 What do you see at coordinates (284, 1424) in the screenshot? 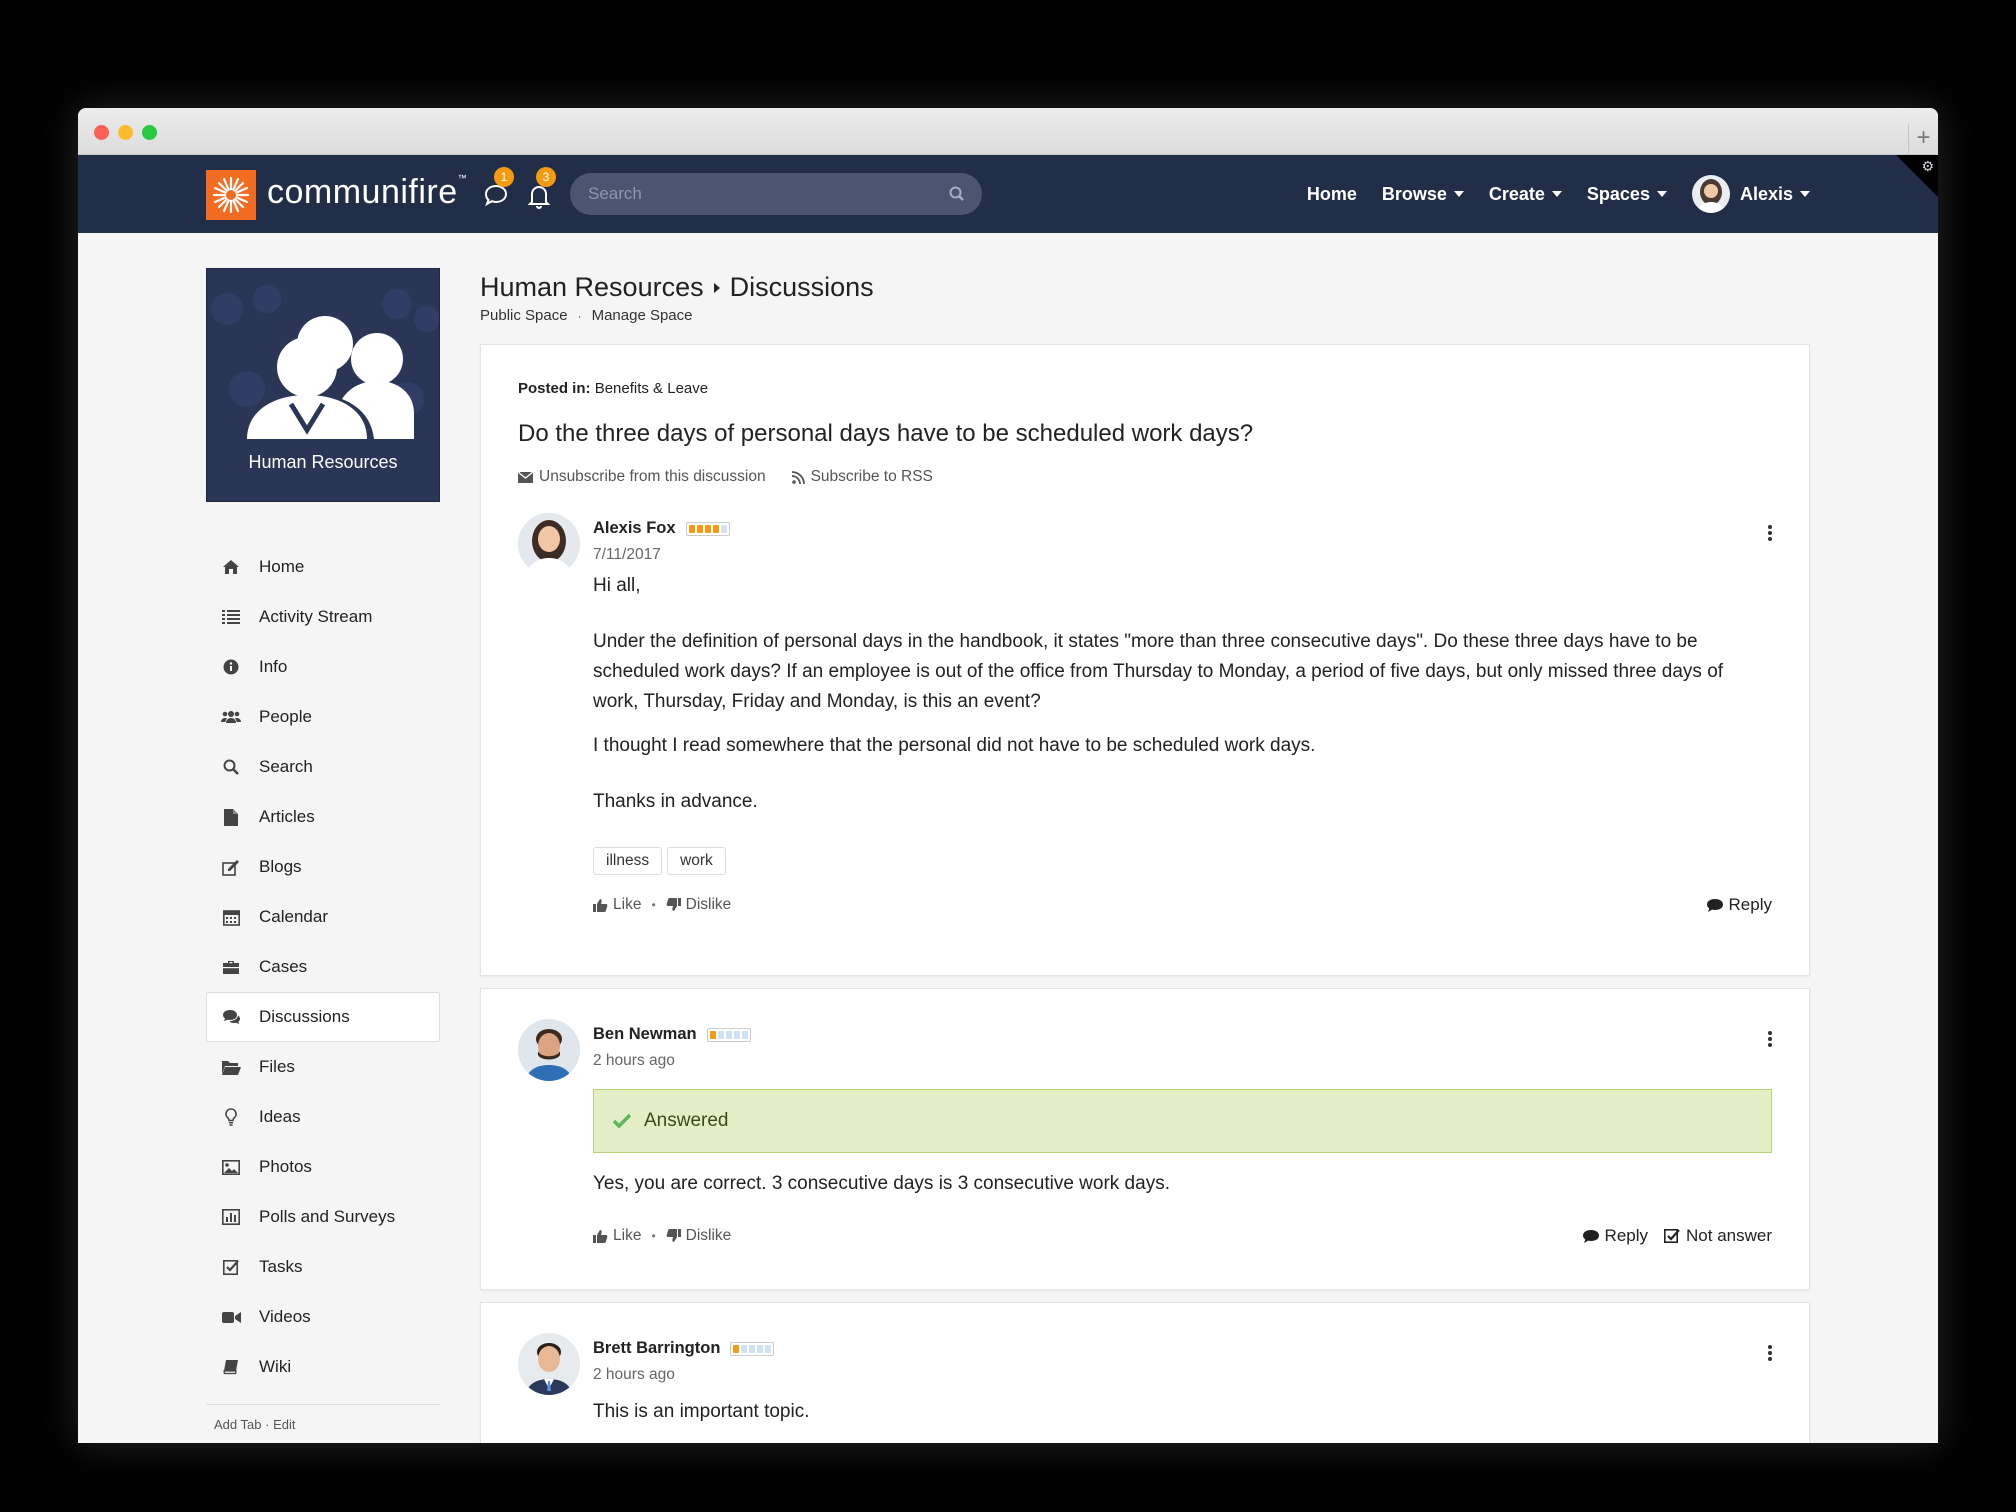
I see `edit-link: Edit` at bounding box center [284, 1424].